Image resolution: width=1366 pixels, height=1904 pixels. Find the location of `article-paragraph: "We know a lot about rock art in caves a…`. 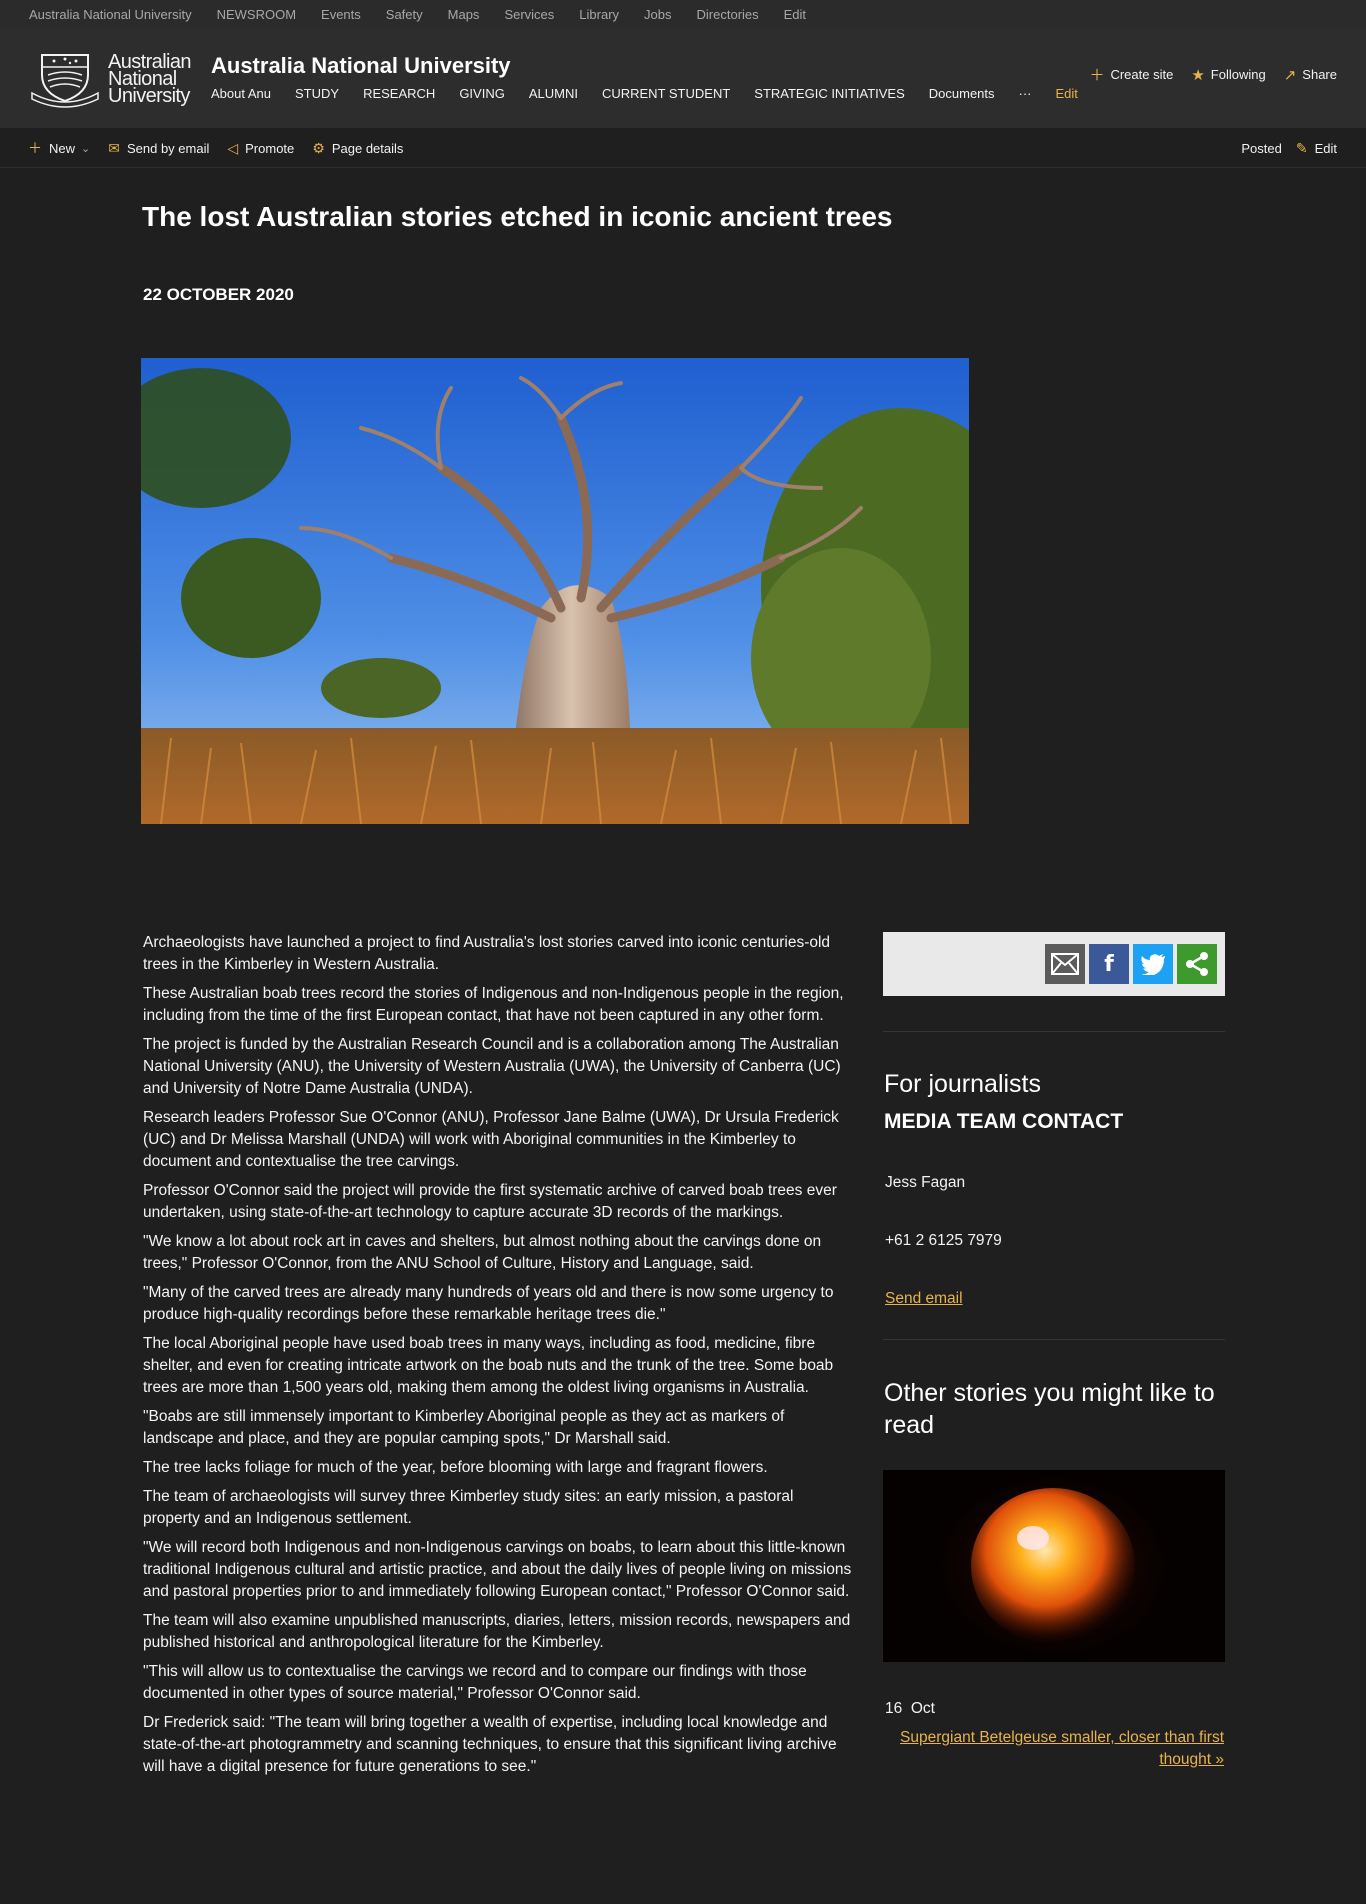

article-paragraph: "We know a lot about rock art in caves a… is located at coordinates (482, 1252).